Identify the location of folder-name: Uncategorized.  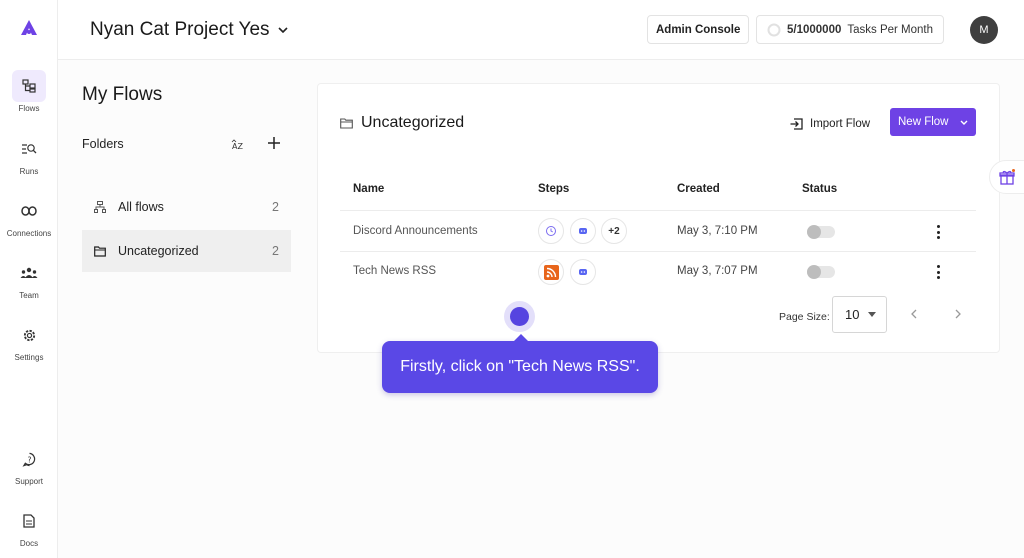
(158, 251).